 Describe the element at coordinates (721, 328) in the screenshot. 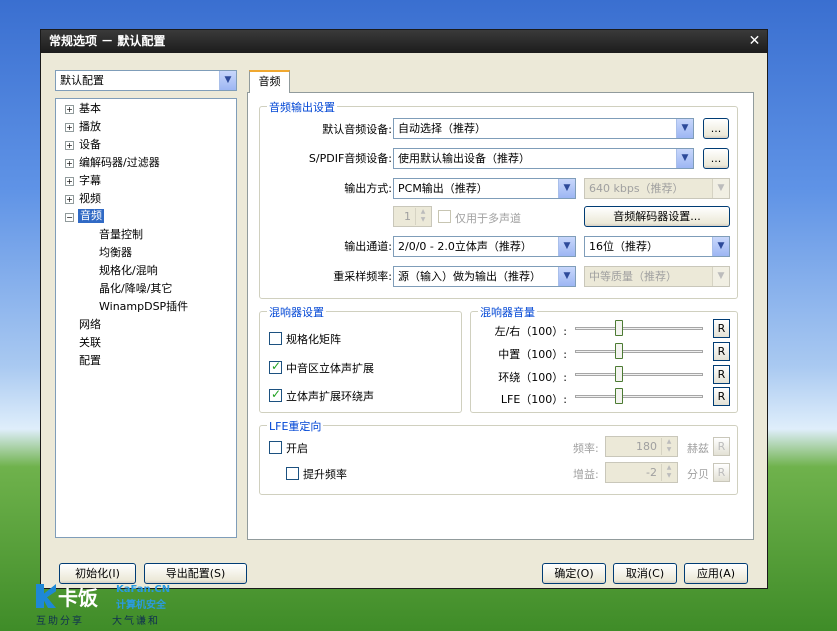

I see `reset-front-button: R` at that location.